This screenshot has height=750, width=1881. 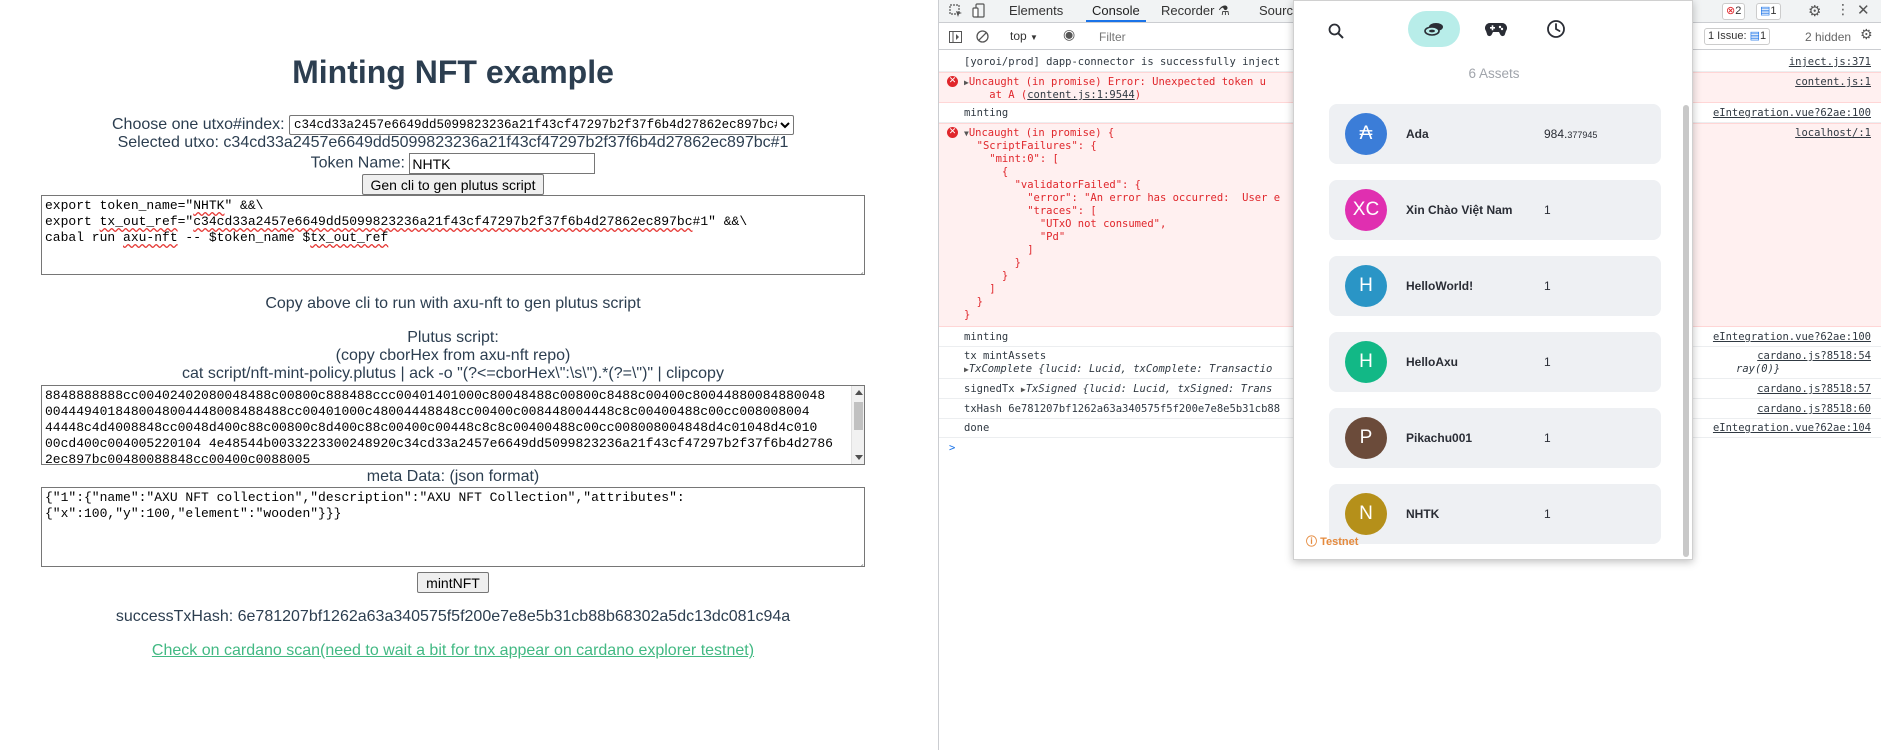 What do you see at coordinates (1495, 134) in the screenshot?
I see `asset-row-ada: ₳ Ada 984.377945` at bounding box center [1495, 134].